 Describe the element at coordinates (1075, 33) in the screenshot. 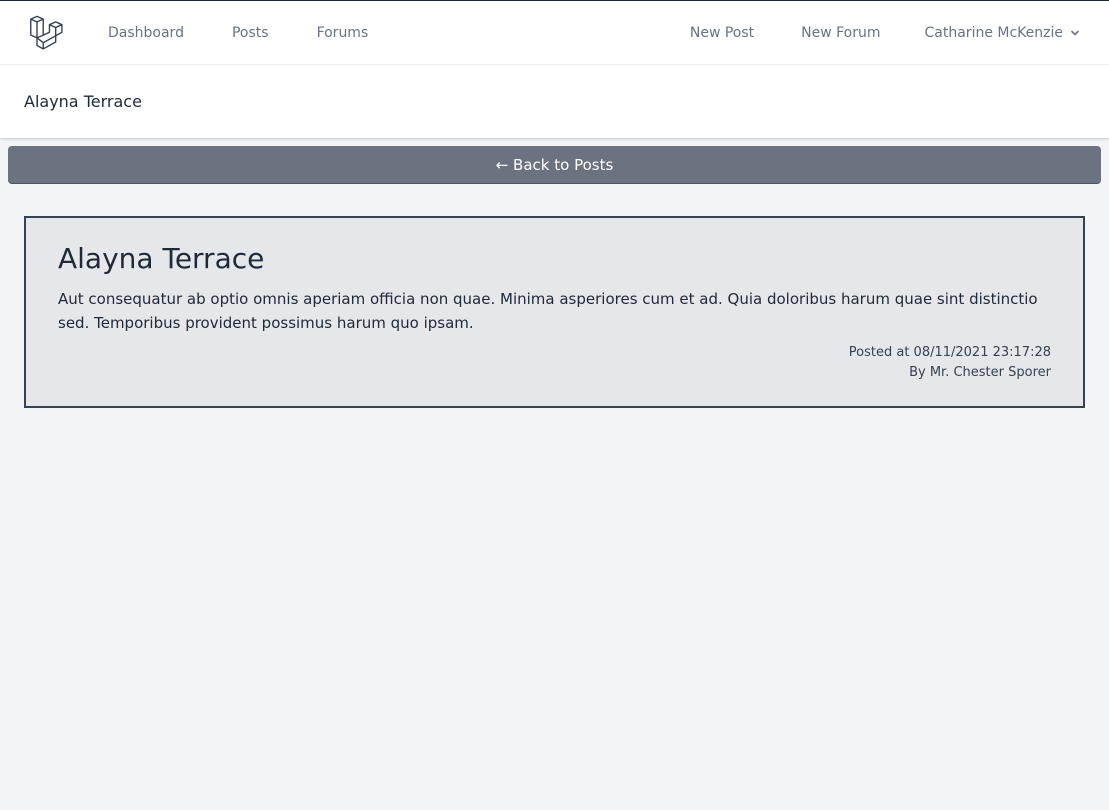

I see `chevron-down-icon` at that location.